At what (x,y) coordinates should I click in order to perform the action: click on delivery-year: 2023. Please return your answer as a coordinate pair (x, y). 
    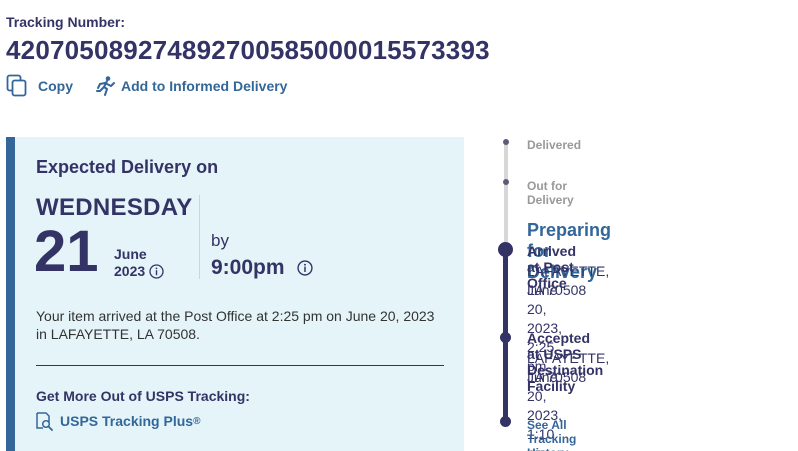
    Looking at the image, I should click on (130, 271).